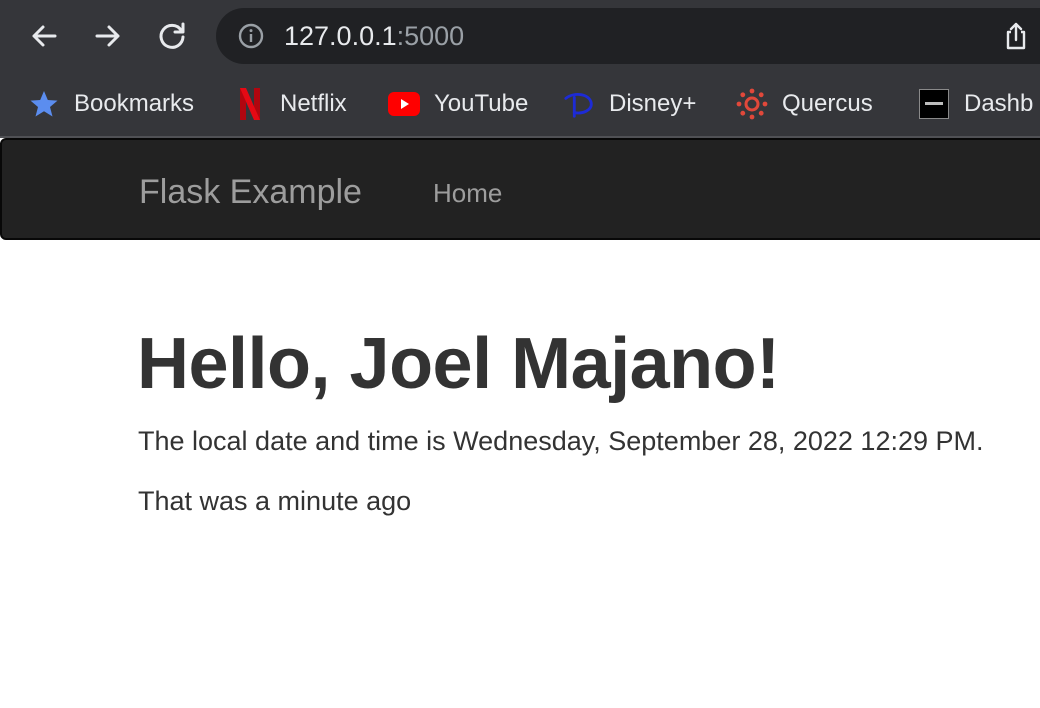 This screenshot has height=708, width=1040. Describe the element at coordinates (275, 501) in the screenshot. I see `relative-time-text: That was a minute ago` at that location.